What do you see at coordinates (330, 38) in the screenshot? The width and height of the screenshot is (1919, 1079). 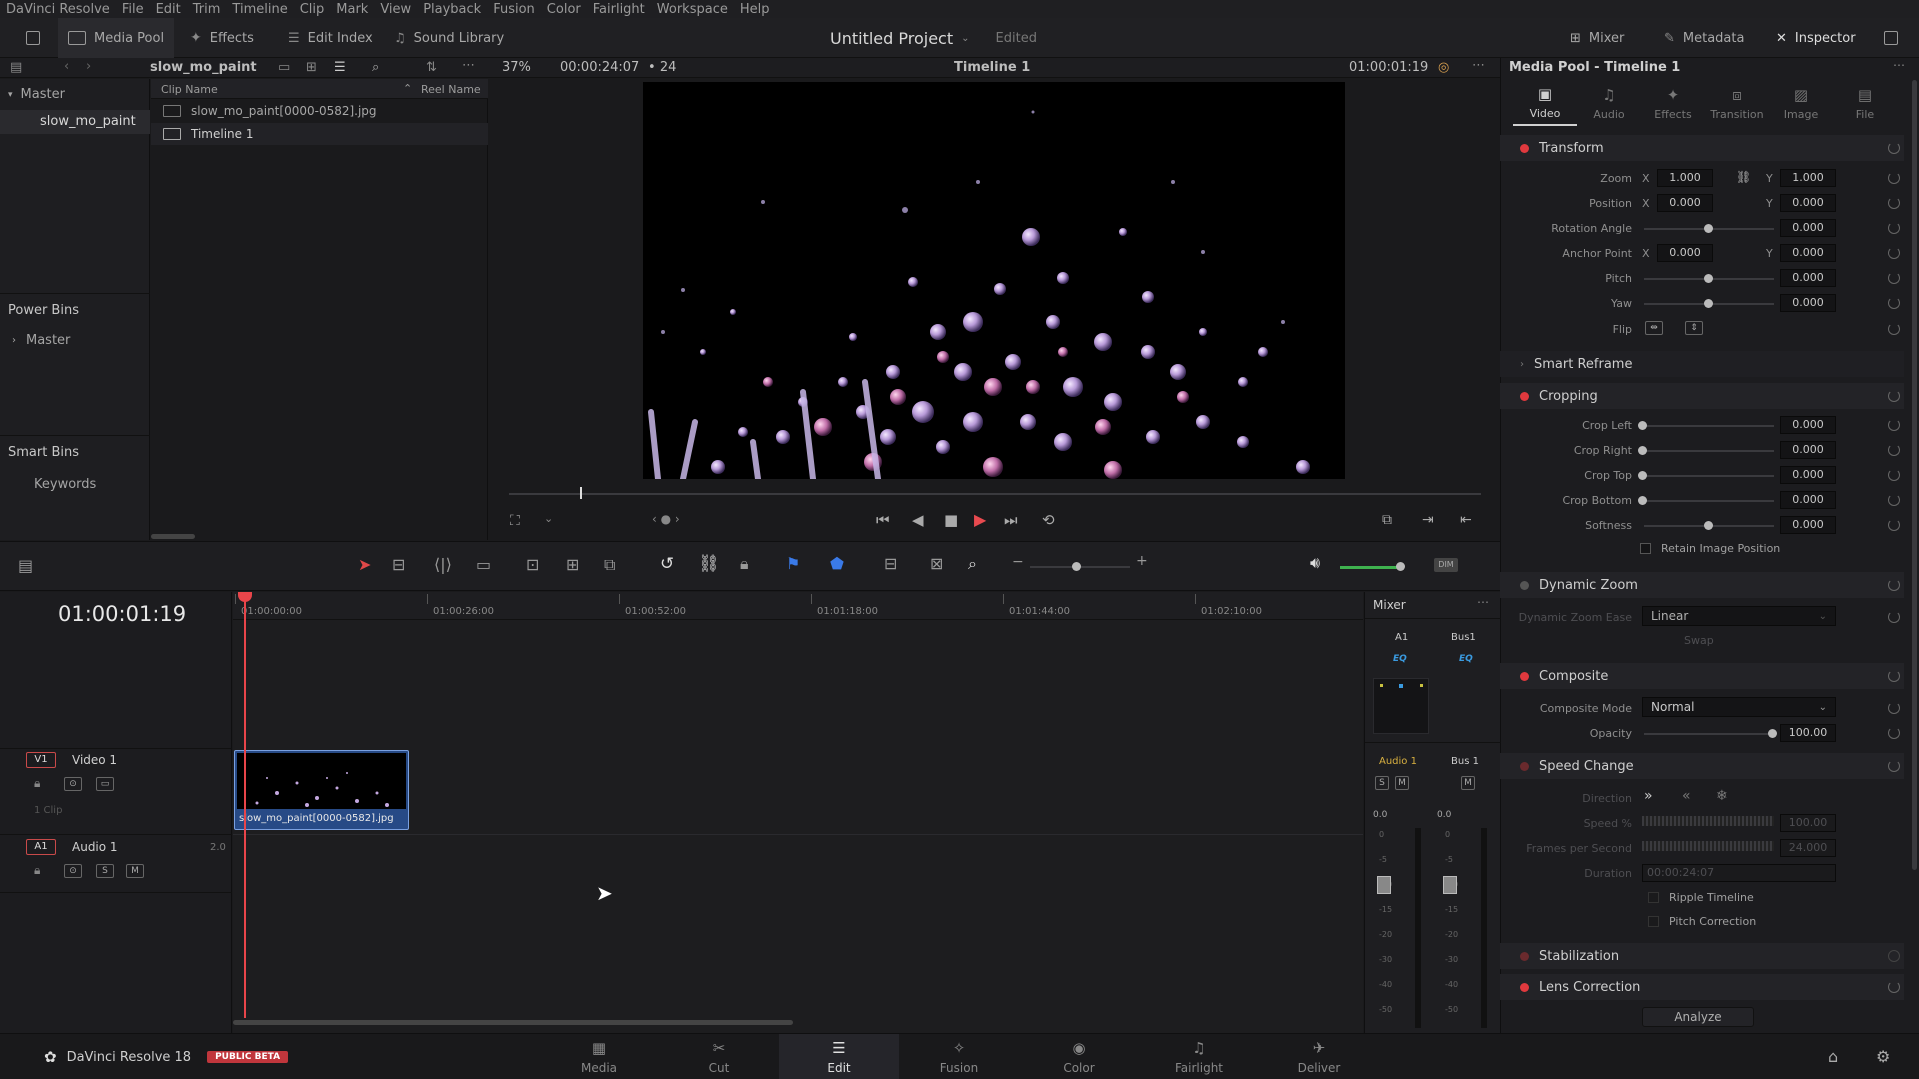 I see `edit-index-button: ☰ Edit Index` at bounding box center [330, 38].